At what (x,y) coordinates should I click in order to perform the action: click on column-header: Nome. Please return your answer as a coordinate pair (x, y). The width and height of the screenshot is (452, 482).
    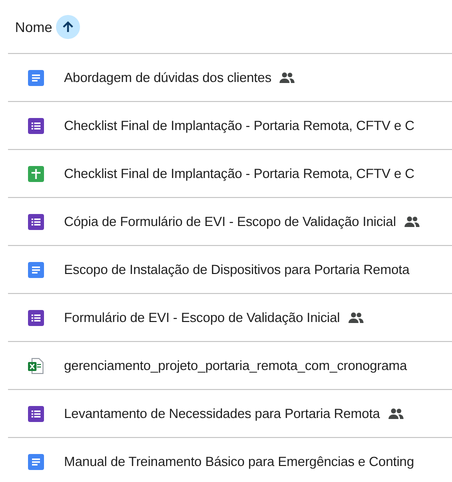
    Looking at the image, I should click on (33, 26).